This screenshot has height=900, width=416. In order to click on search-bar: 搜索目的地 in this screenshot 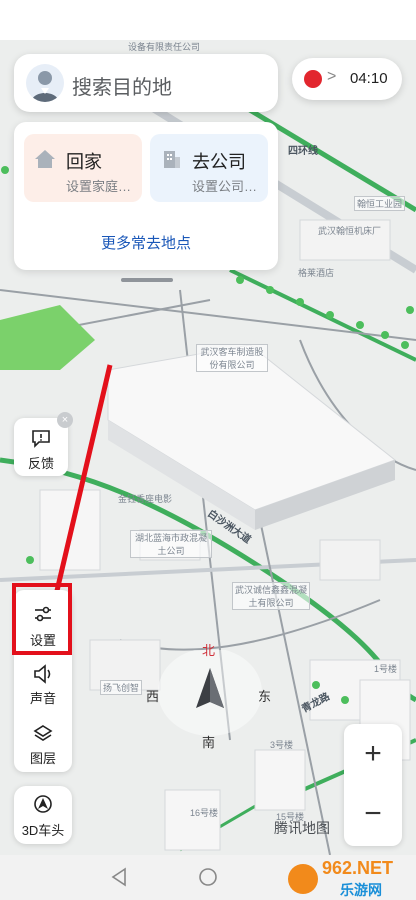, I will do `click(146, 83)`.